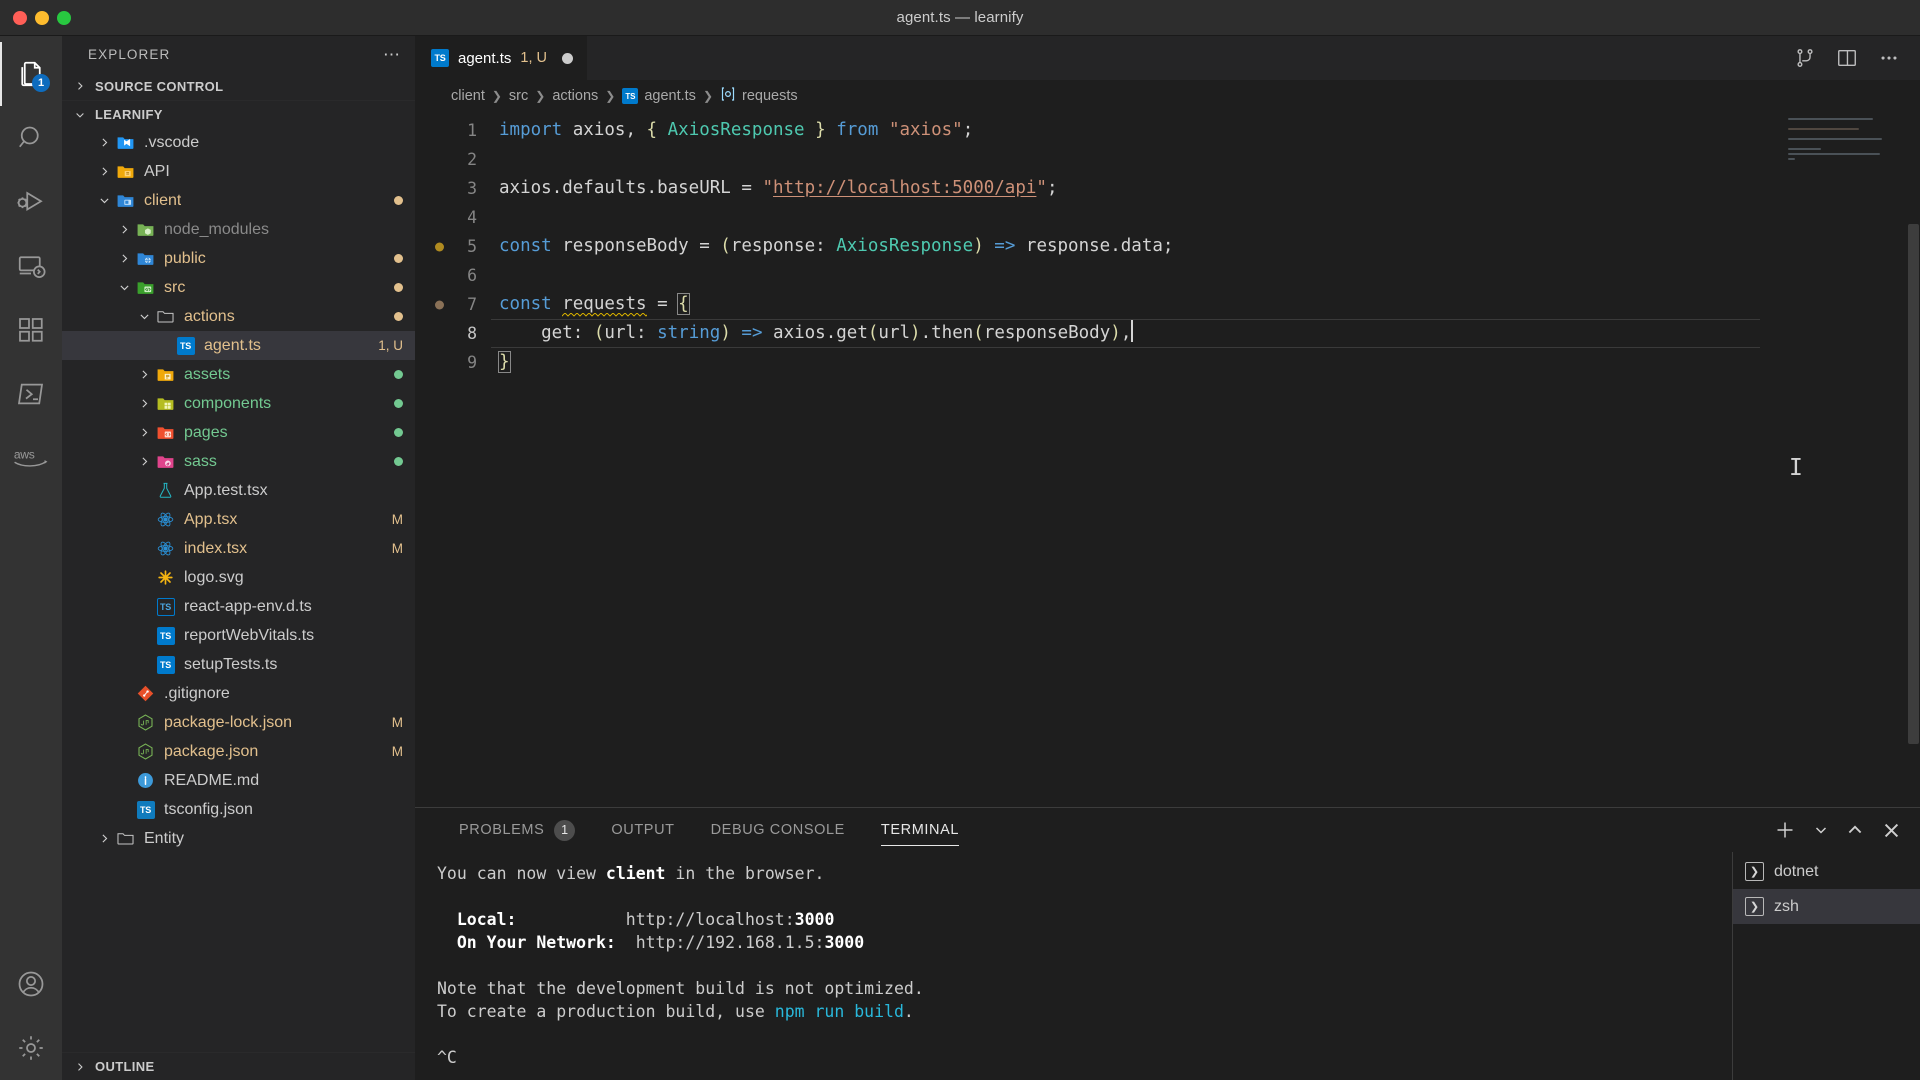 Image resolution: width=1920 pixels, height=1080 pixels. What do you see at coordinates (517, 830) in the screenshot?
I see `tab-problems: PROBLEMS 1` at bounding box center [517, 830].